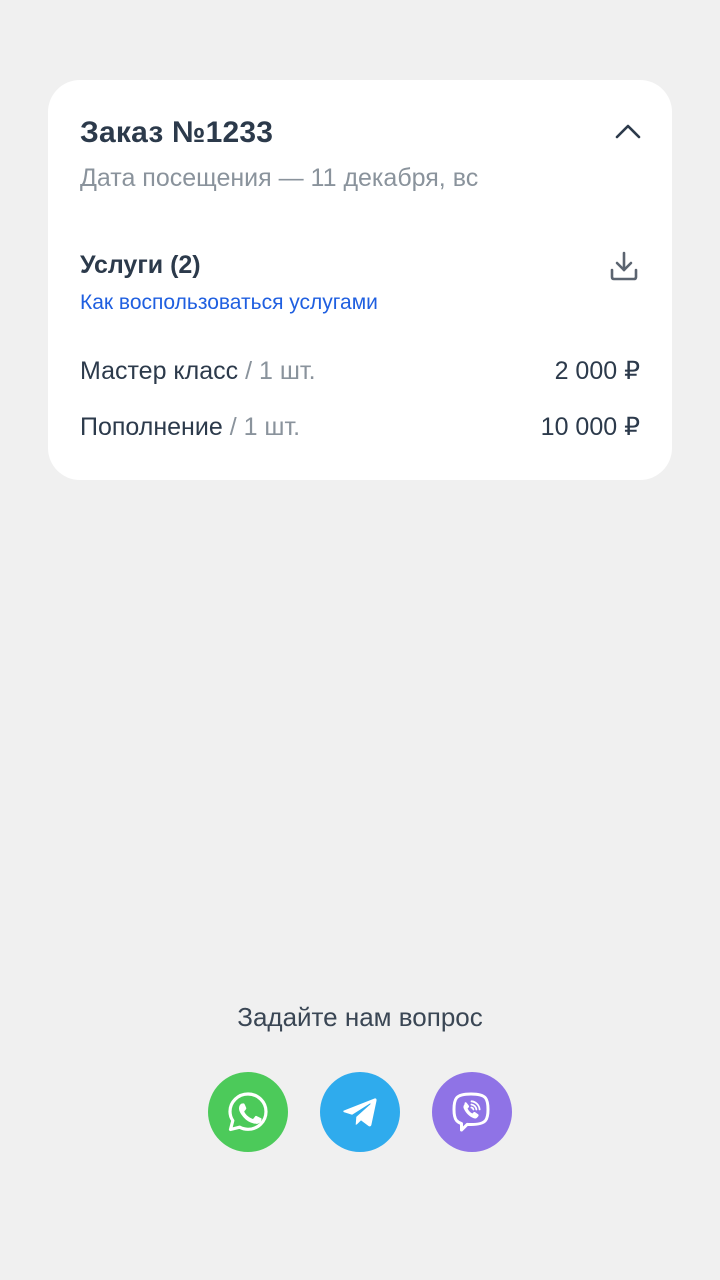  What do you see at coordinates (590, 427) in the screenshot?
I see `service-price: 10 000 ₽` at bounding box center [590, 427].